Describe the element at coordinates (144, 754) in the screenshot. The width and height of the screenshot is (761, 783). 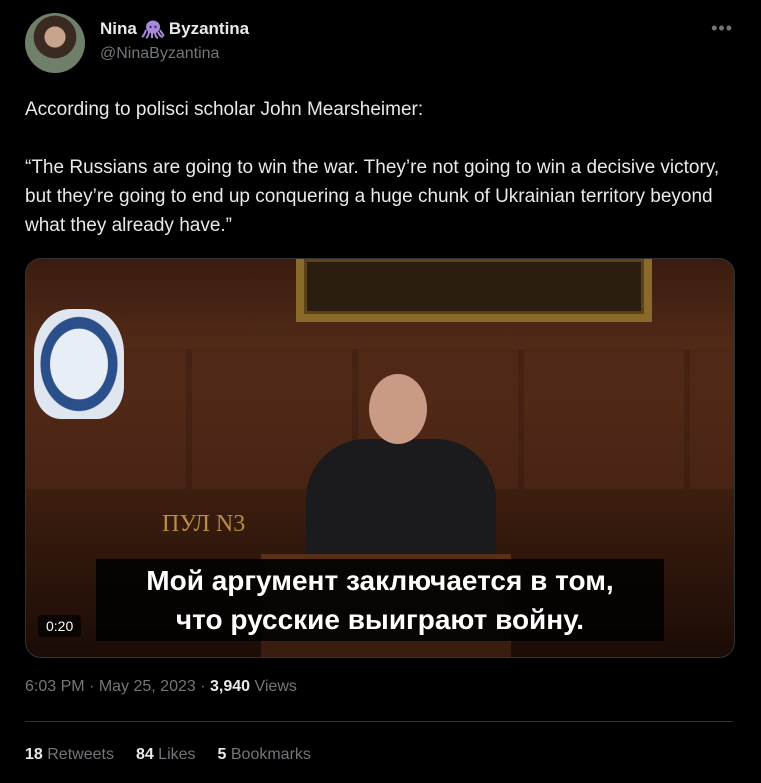
I see `likes-count: 84` at that location.